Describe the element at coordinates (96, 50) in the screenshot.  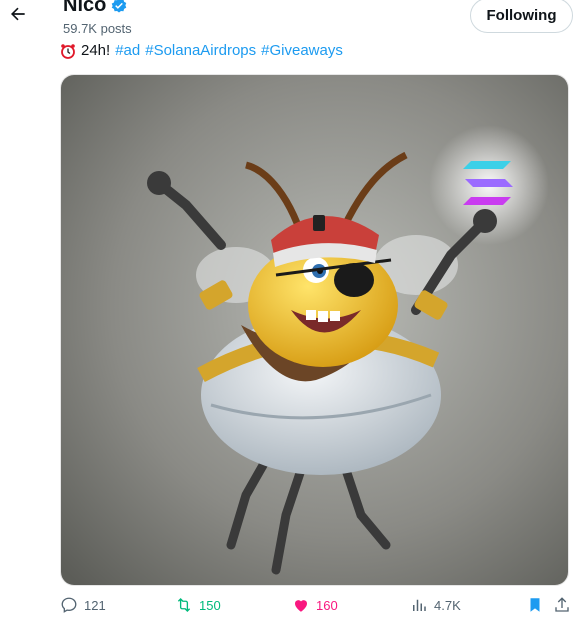
I see `tweet-body-text: 24h!` at that location.